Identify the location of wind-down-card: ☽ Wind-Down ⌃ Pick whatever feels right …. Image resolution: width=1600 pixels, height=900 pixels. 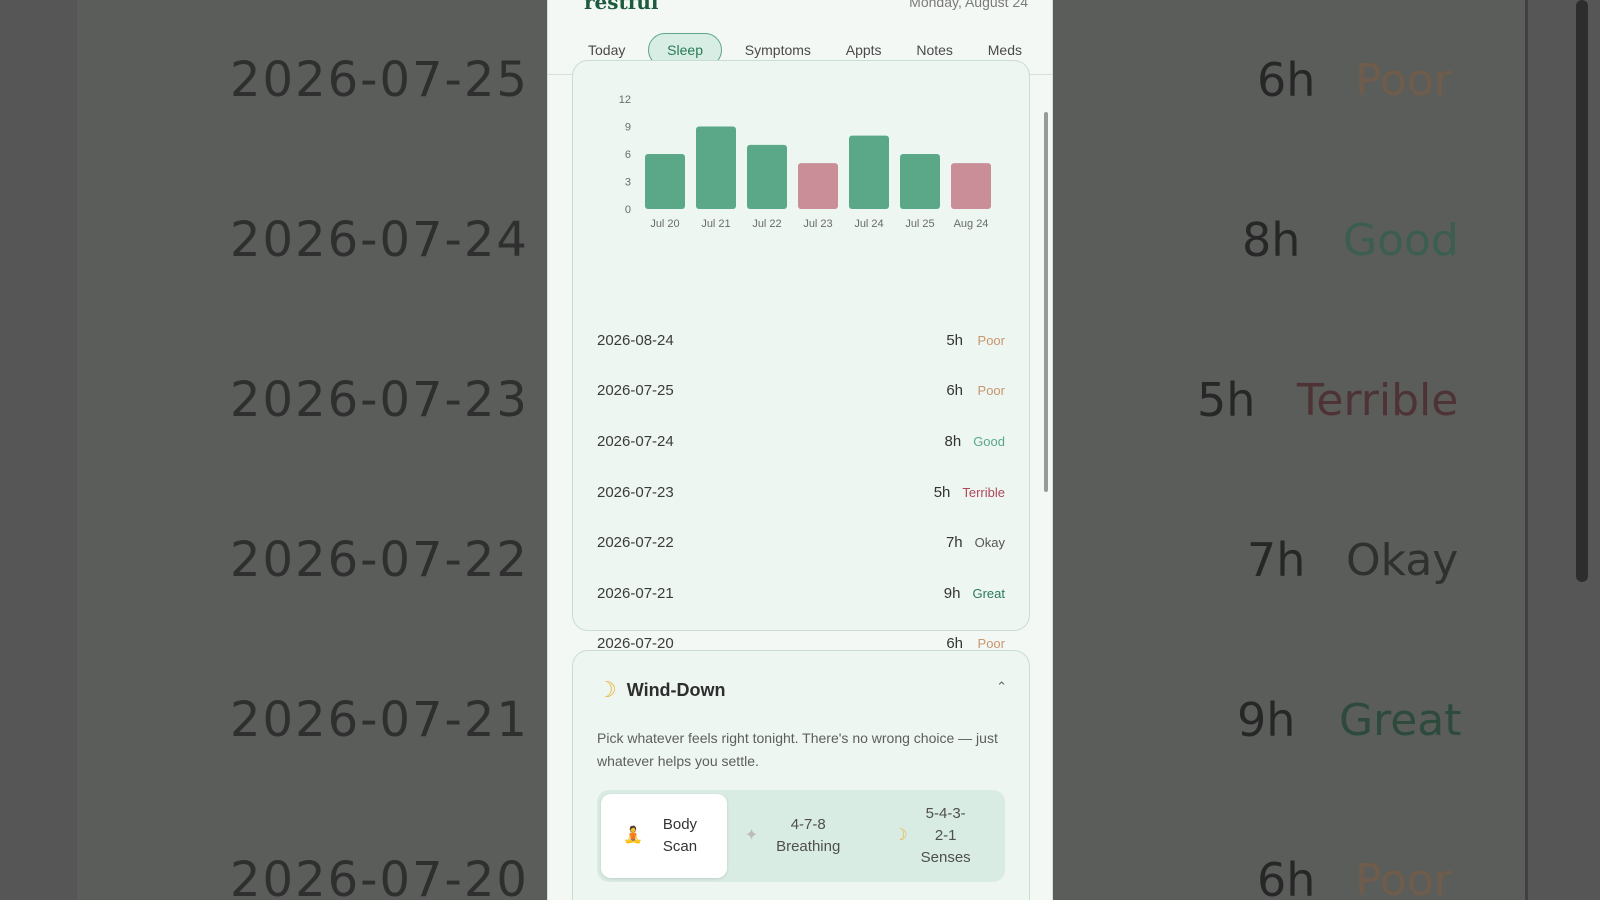
(801, 775).